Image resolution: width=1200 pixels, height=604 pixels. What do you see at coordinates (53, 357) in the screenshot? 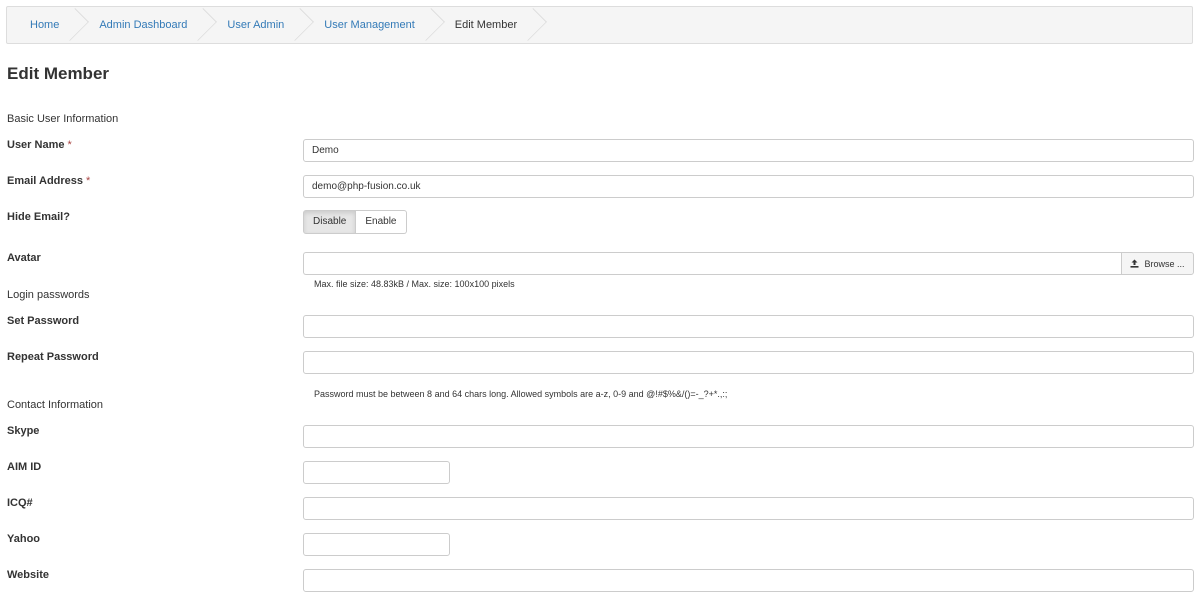
I see `repeat-password-label: Repeat Password` at bounding box center [53, 357].